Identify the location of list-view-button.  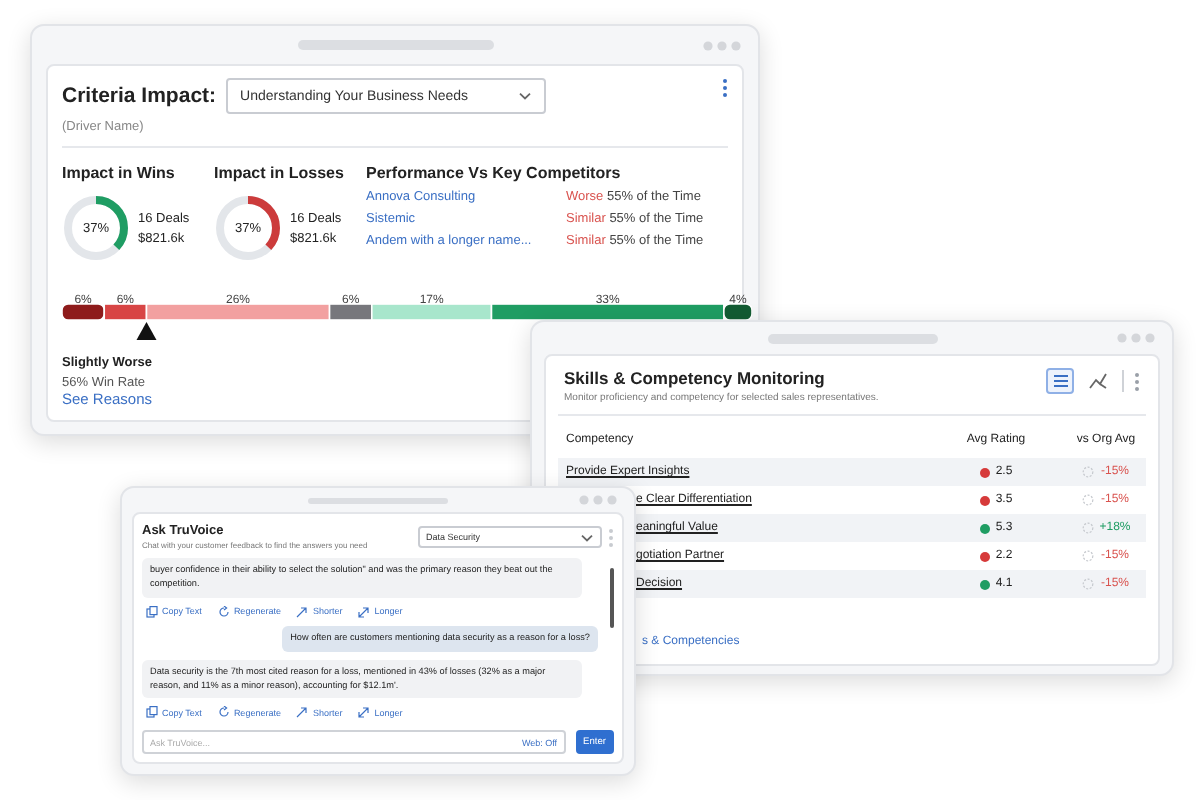
(1060, 381).